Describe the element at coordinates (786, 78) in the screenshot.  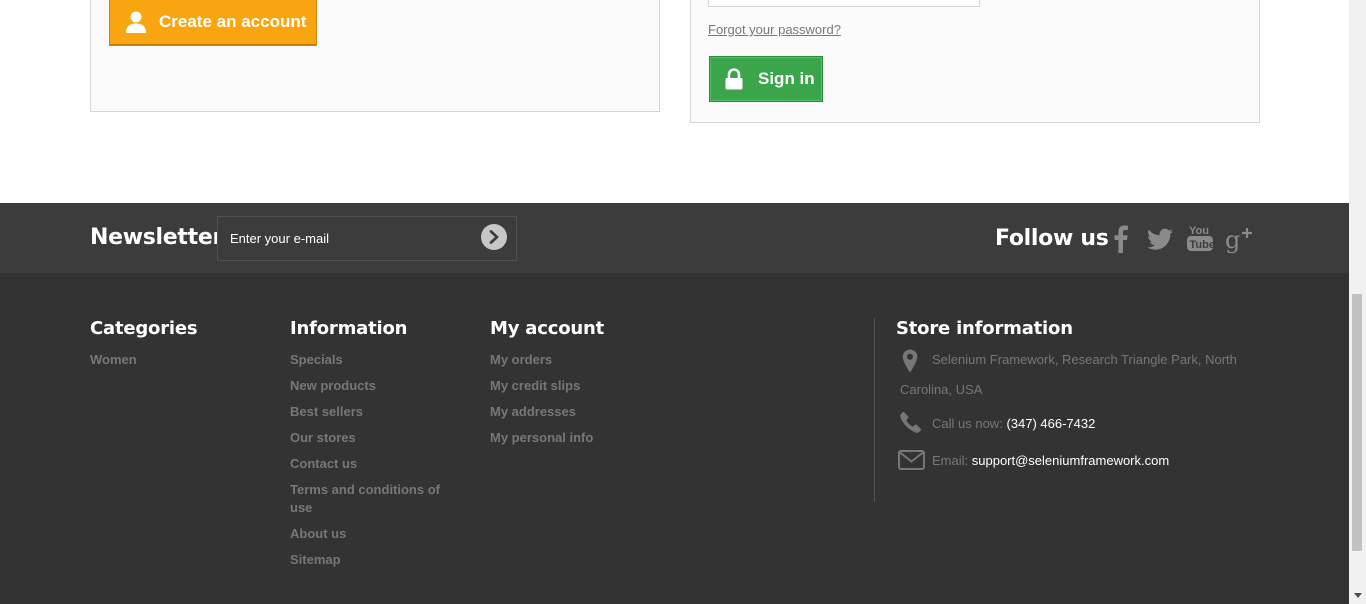
I see `sign-in-label: Sign in` at that location.